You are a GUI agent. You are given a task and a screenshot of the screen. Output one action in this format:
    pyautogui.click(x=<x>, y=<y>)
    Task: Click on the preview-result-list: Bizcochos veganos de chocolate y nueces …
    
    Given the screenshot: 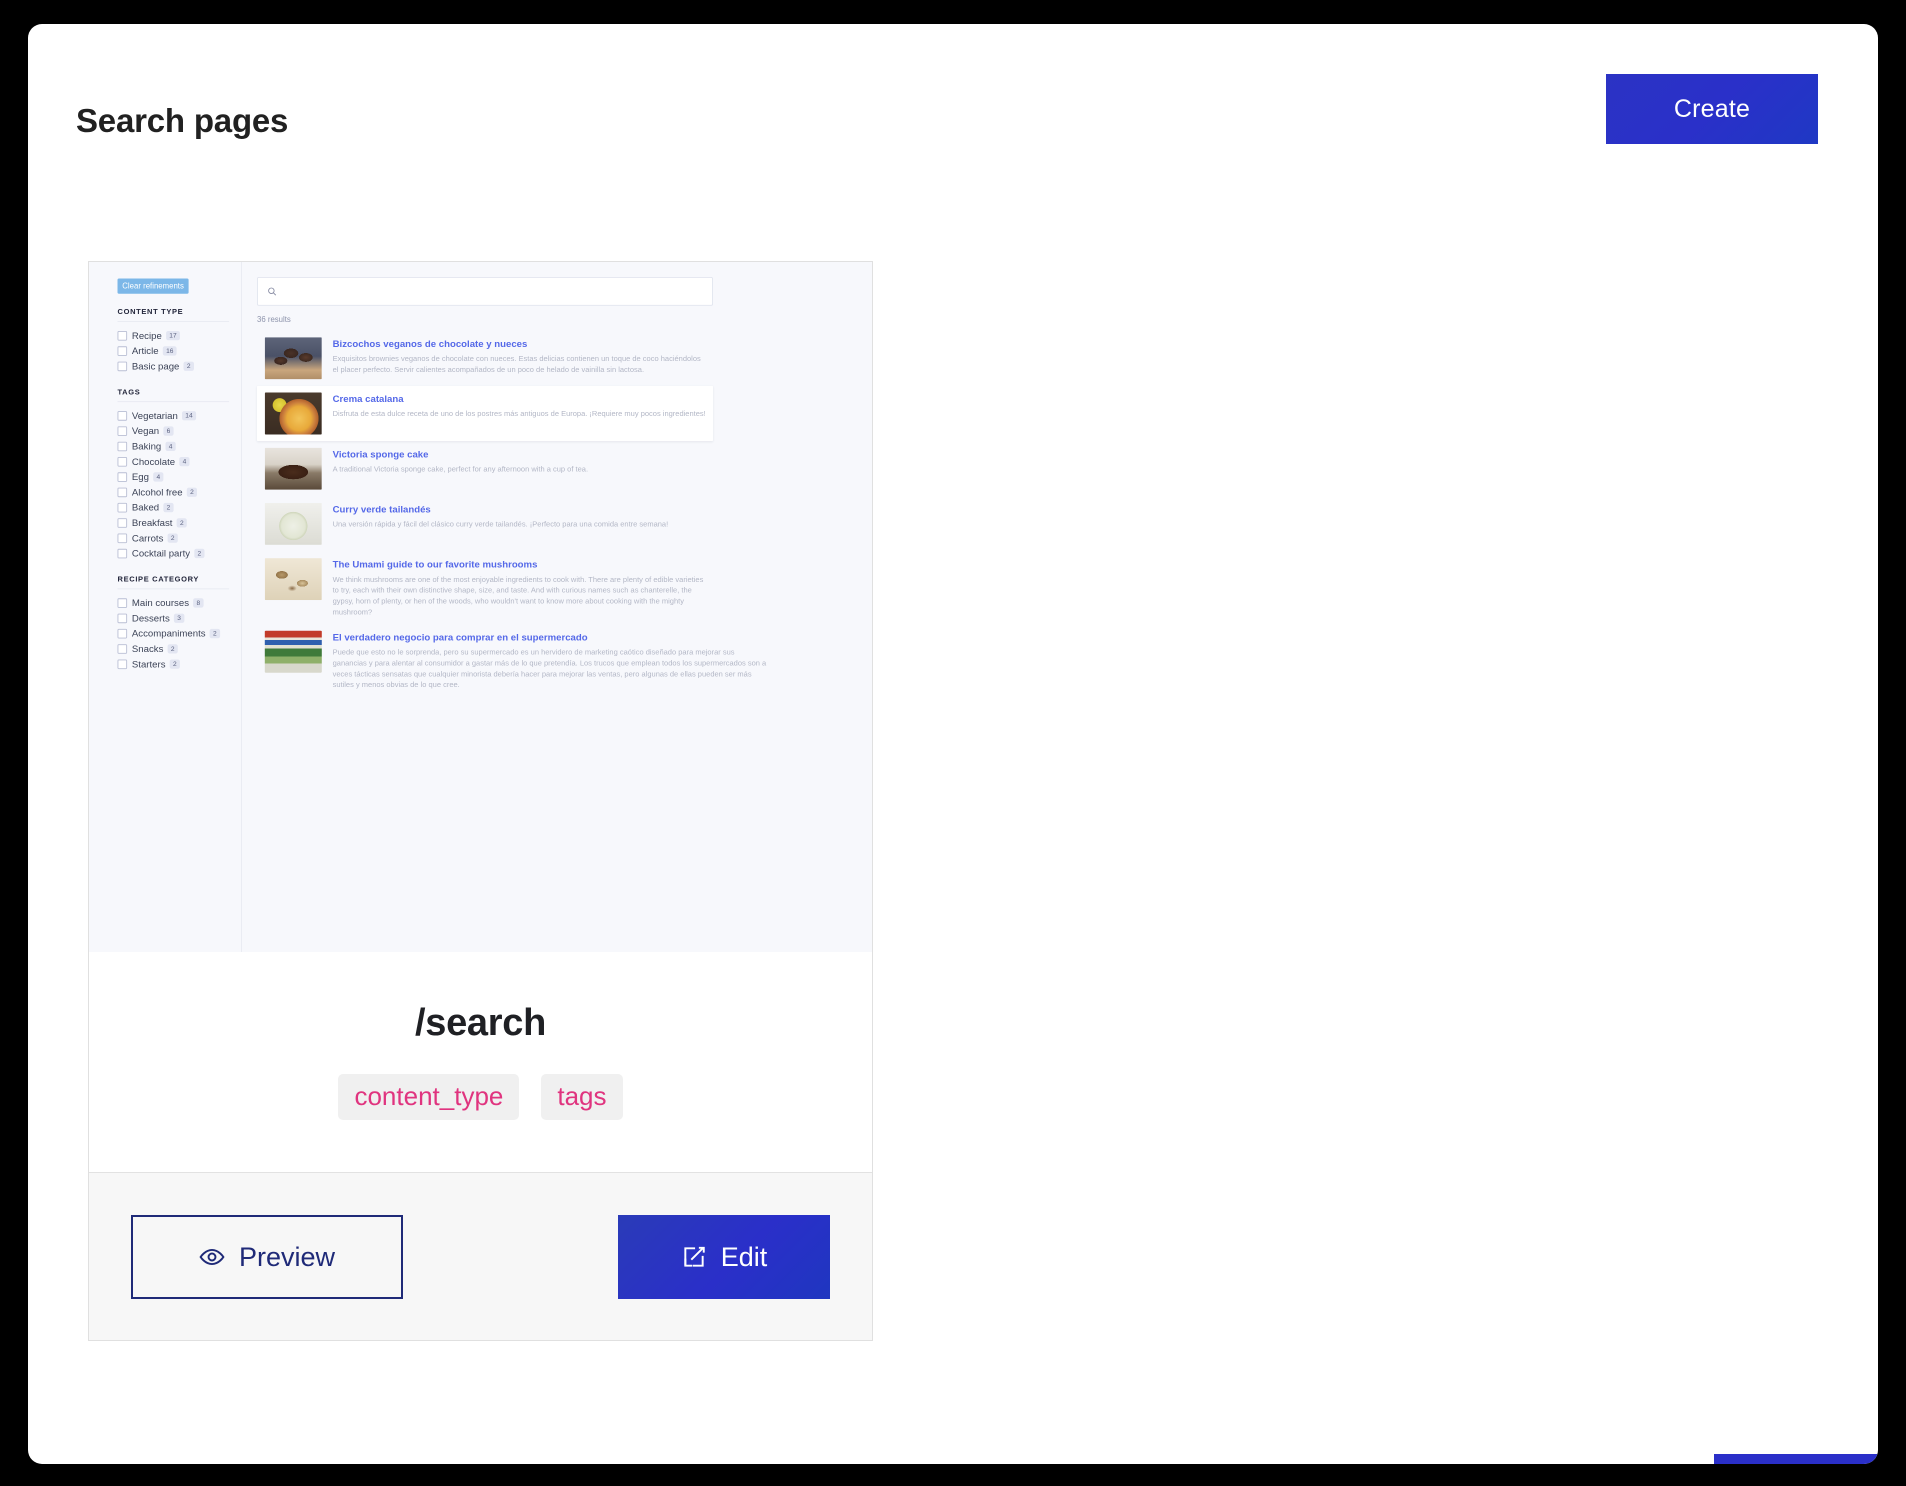 What is the action you would take?
    pyautogui.click(x=511, y=514)
    